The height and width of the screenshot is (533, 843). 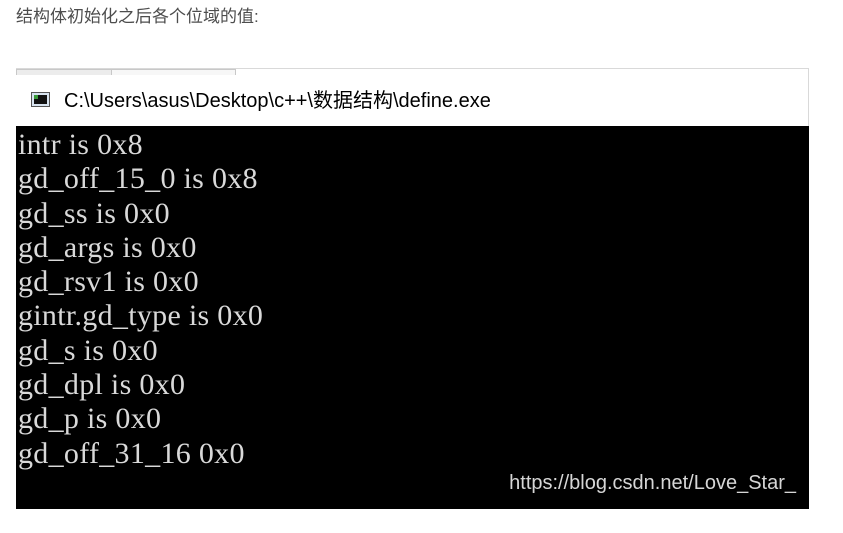 What do you see at coordinates (88, 350) in the screenshot?
I see `console-line: gd_s is 0x0` at bounding box center [88, 350].